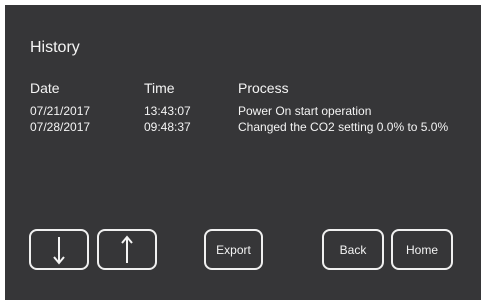 This screenshot has height=304, width=483. What do you see at coordinates (60, 127) in the screenshot?
I see `history-row-date: 07/28/2017` at bounding box center [60, 127].